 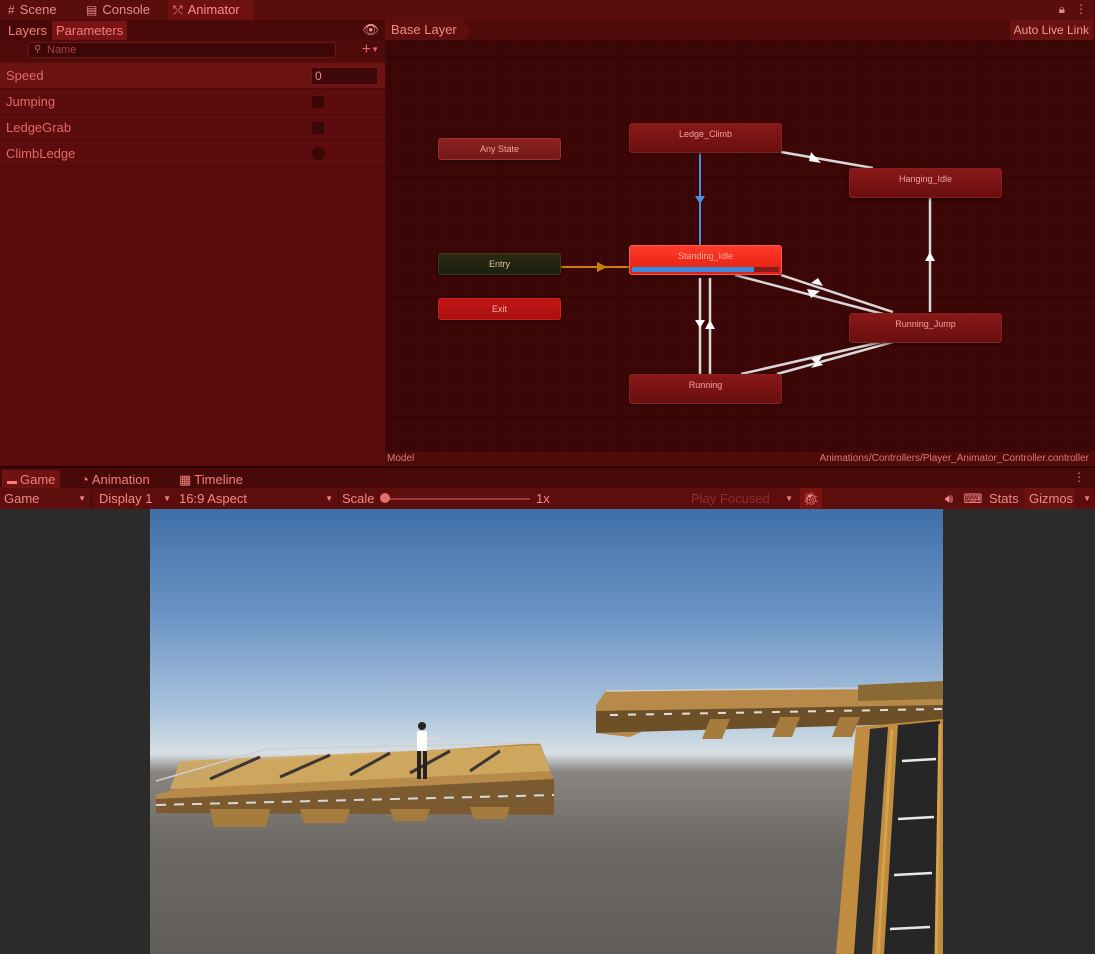 I want to click on add-parameter-button: +▼, so click(x=370, y=50).